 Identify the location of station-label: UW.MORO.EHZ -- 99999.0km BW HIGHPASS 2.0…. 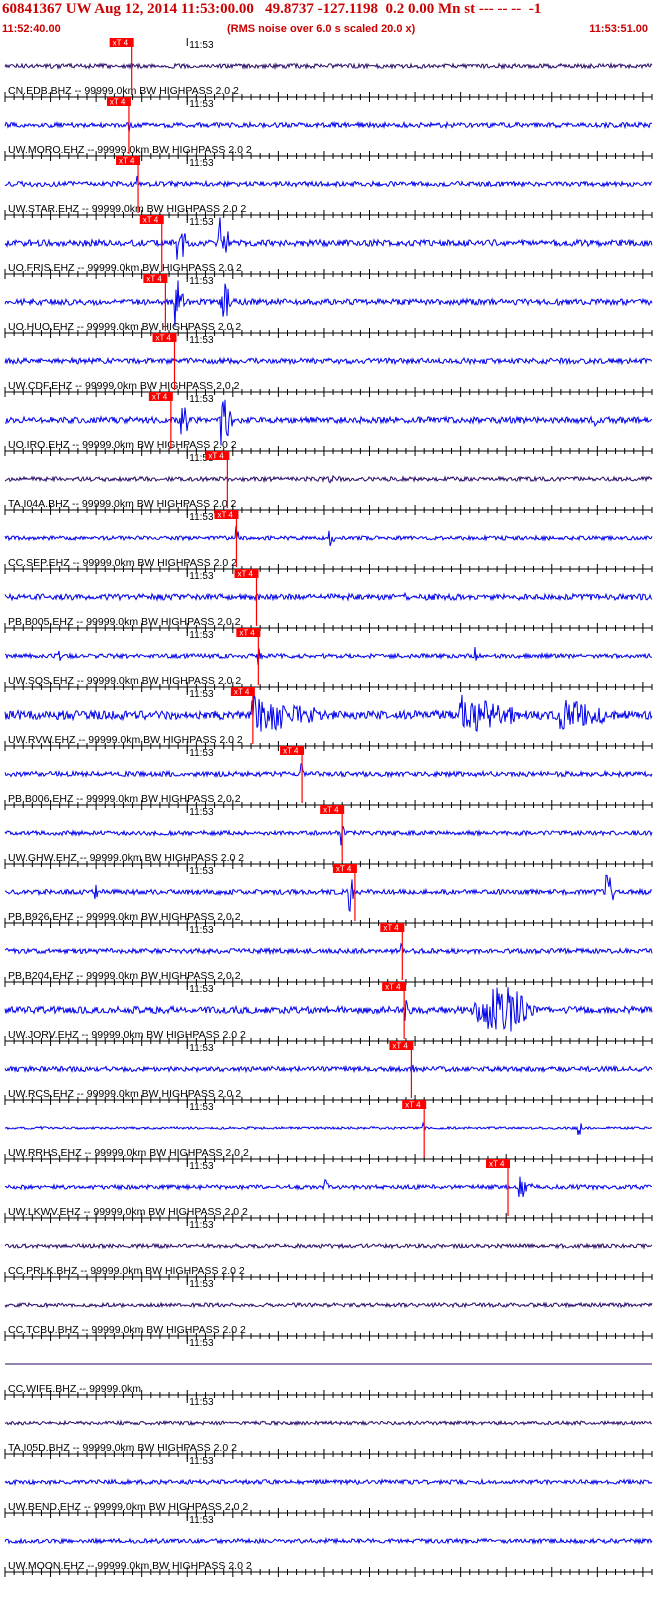
(130, 150).